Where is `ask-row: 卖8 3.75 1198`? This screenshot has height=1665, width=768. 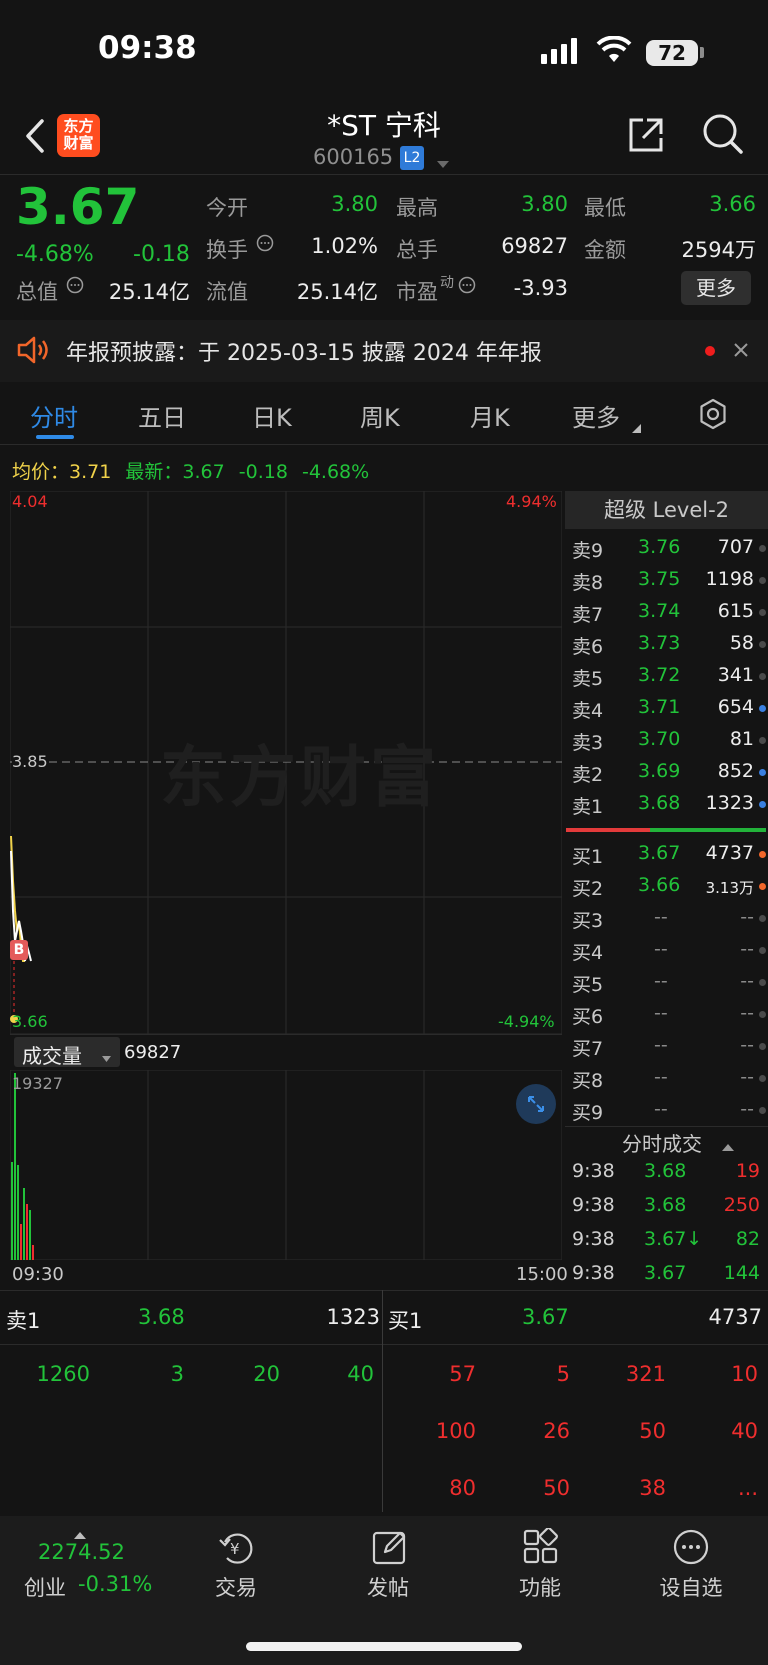
ask-row: 卖8 3.75 1198 is located at coordinates (666, 580).